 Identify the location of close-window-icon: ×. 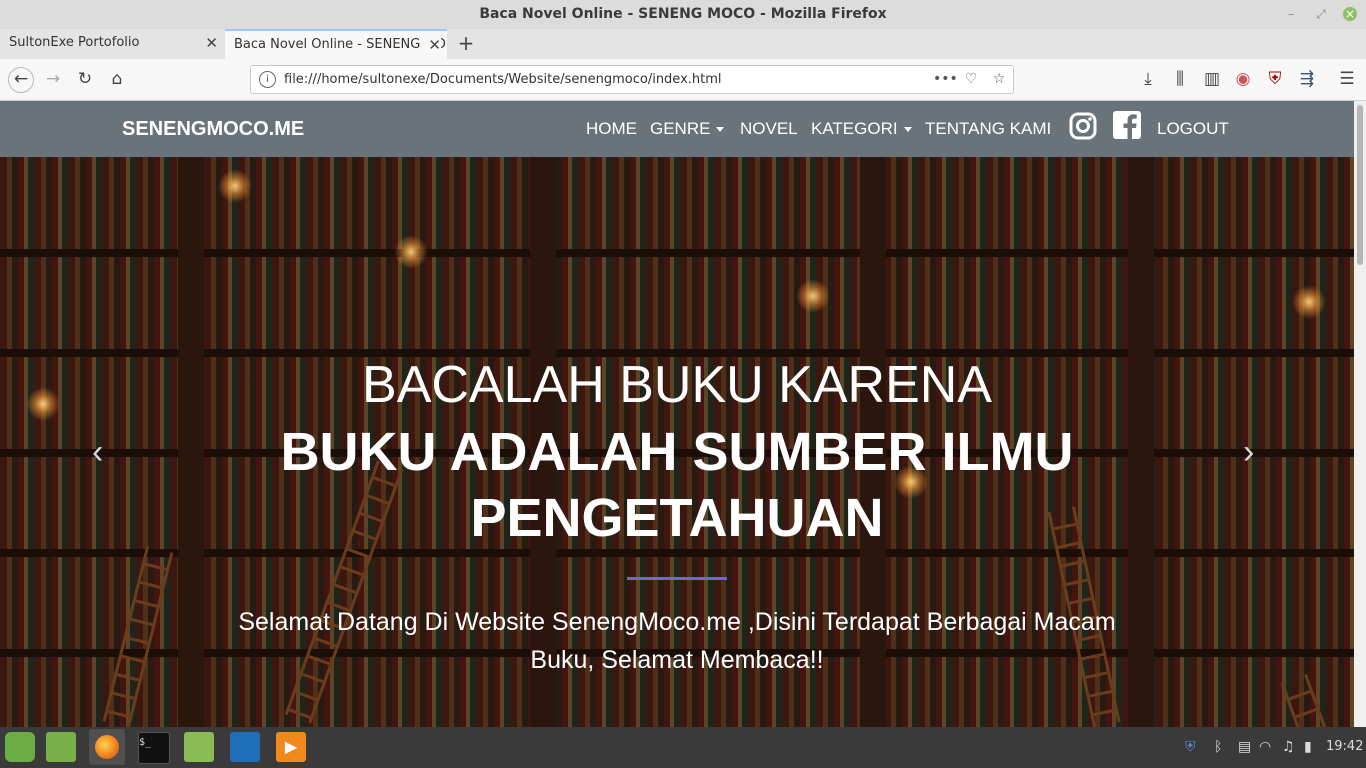
(1350, 14).